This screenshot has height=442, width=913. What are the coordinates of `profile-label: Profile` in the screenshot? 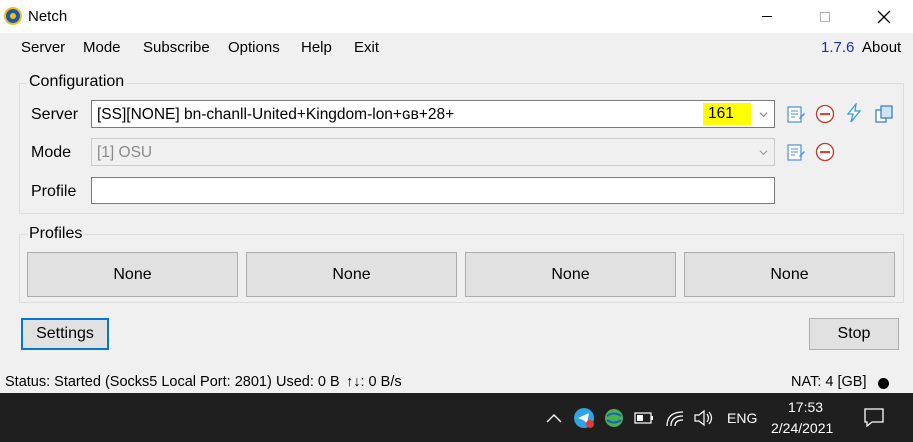 It's located at (54, 191).